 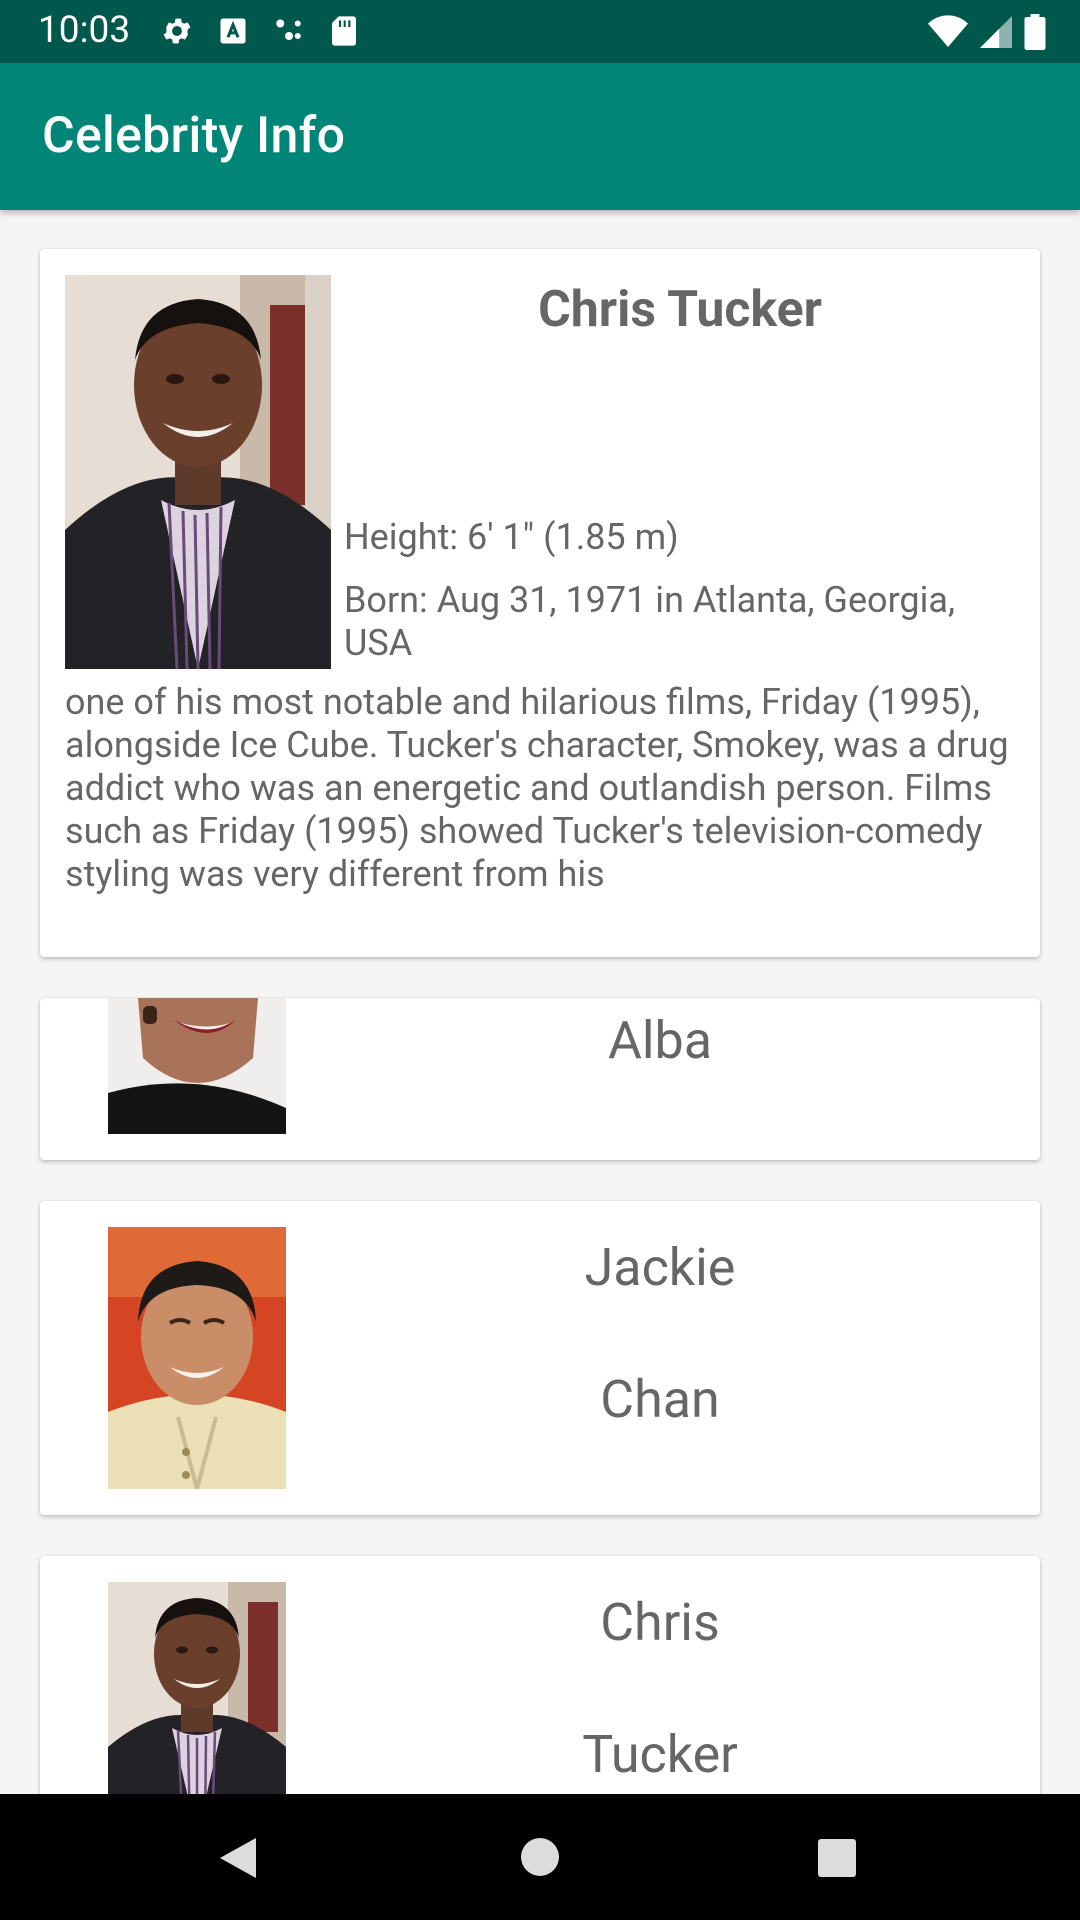 I want to click on status-icons-right, so click(x=987, y=32).